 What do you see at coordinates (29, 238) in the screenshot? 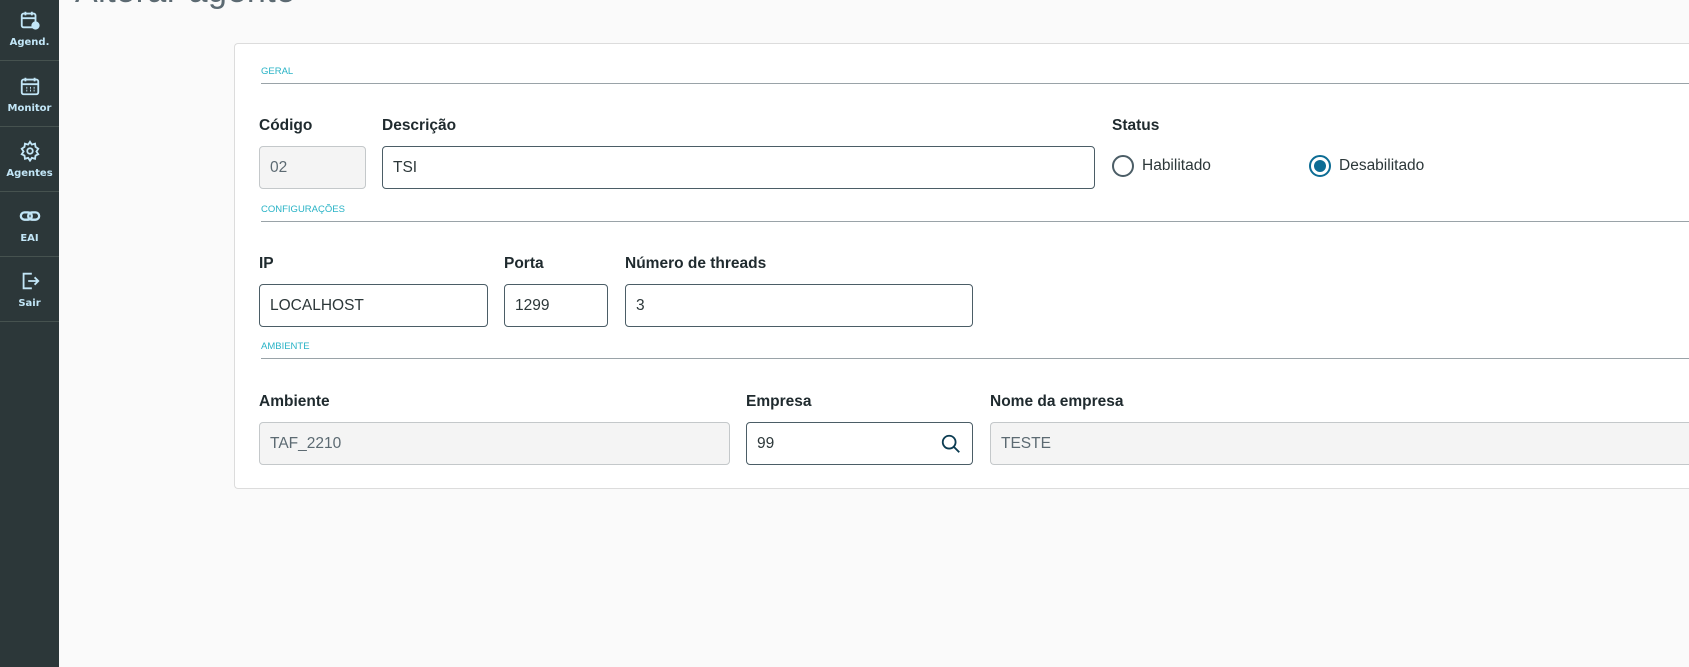
I see `sidebar-item-label: EAI` at bounding box center [29, 238].